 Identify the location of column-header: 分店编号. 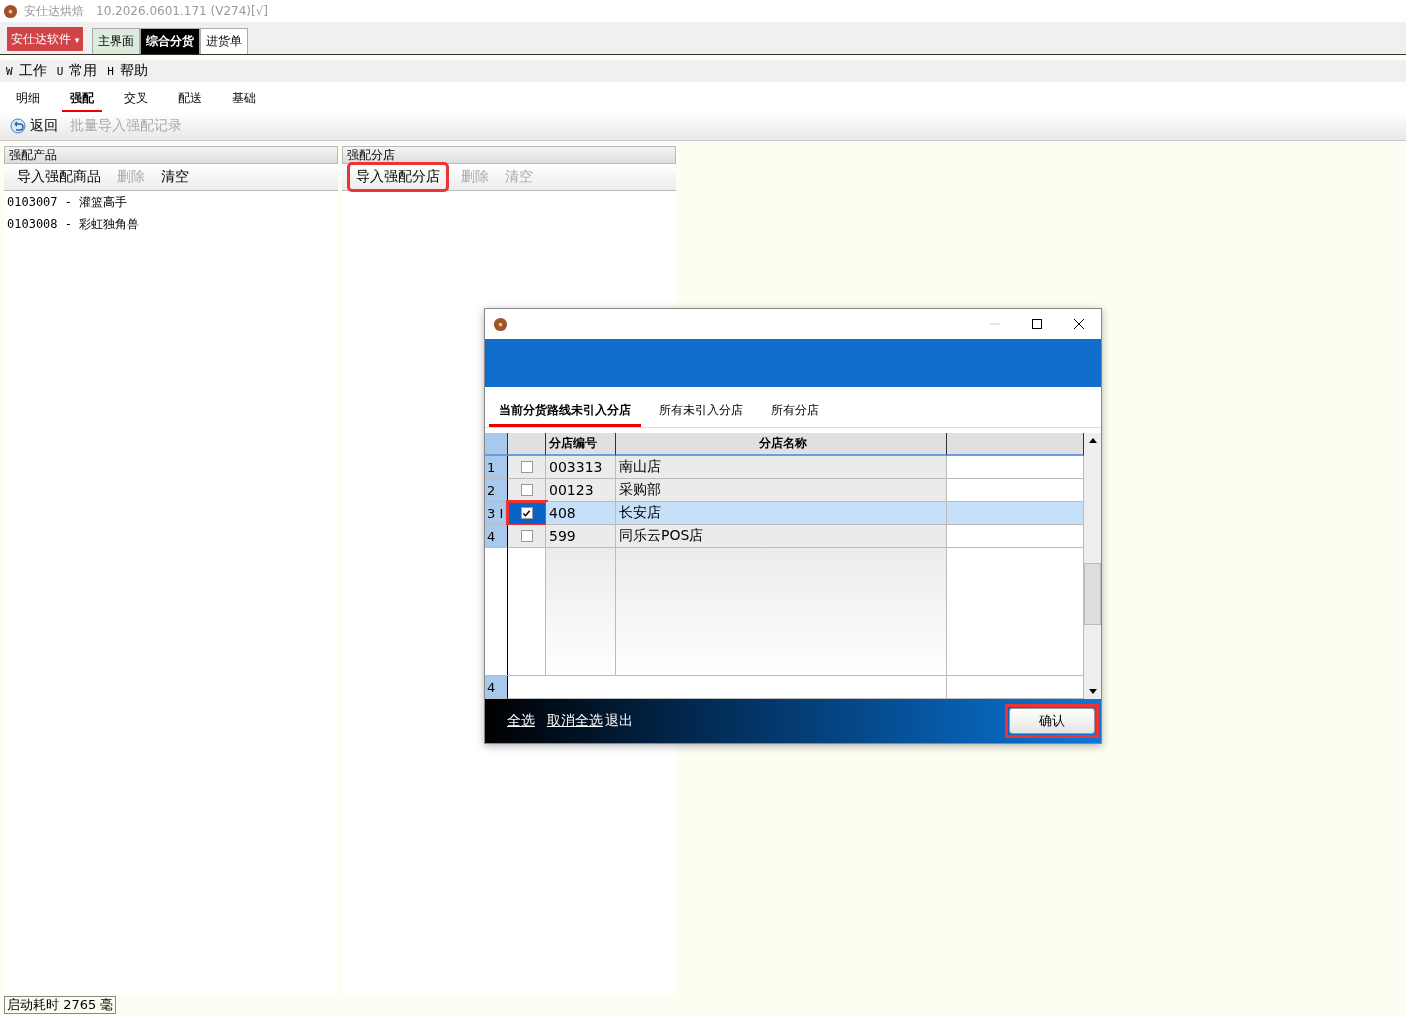
(581, 444).